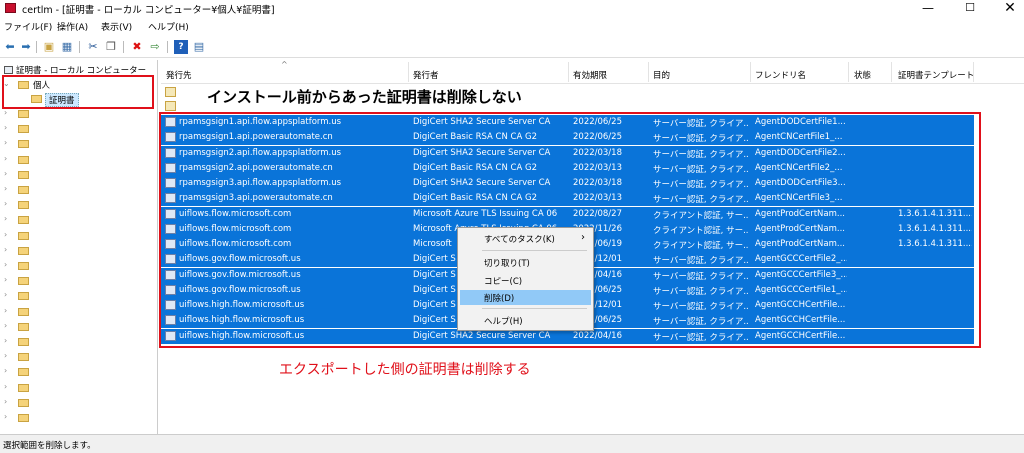 The width and height of the screenshot is (1024, 453). Describe the element at coordinates (72, 26) in the screenshot. I see `menu-action: 操作(A)` at that location.